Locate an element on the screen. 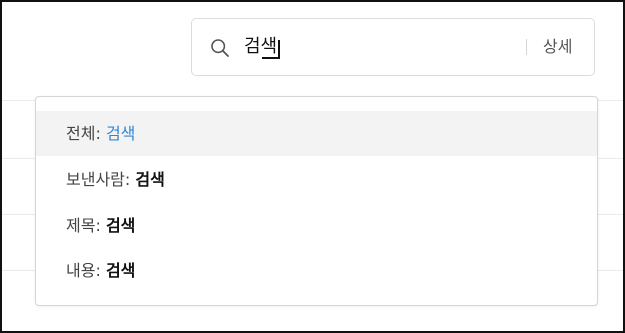 The height and width of the screenshot is (333, 625). detail-search-button: 상세 is located at coordinates (557, 47).